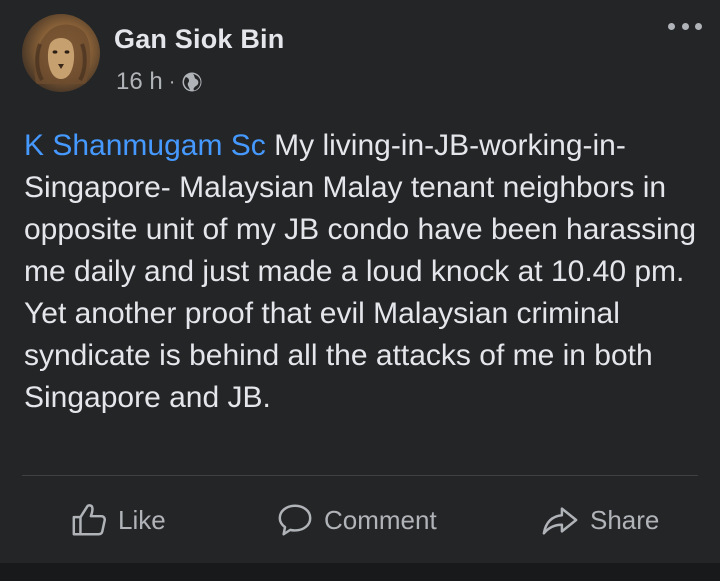  I want to click on post-timestamp: 16 h, so click(139, 82).